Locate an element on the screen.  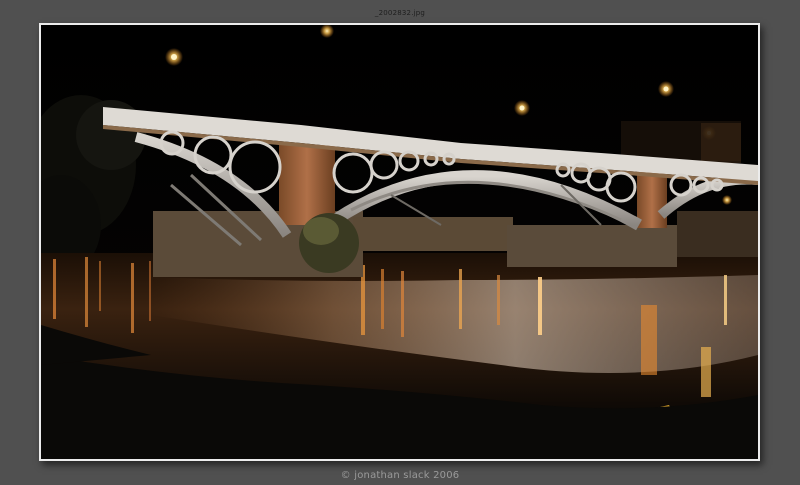
copyright-credit: © jonathan slack 2006 is located at coordinates (400, 475).